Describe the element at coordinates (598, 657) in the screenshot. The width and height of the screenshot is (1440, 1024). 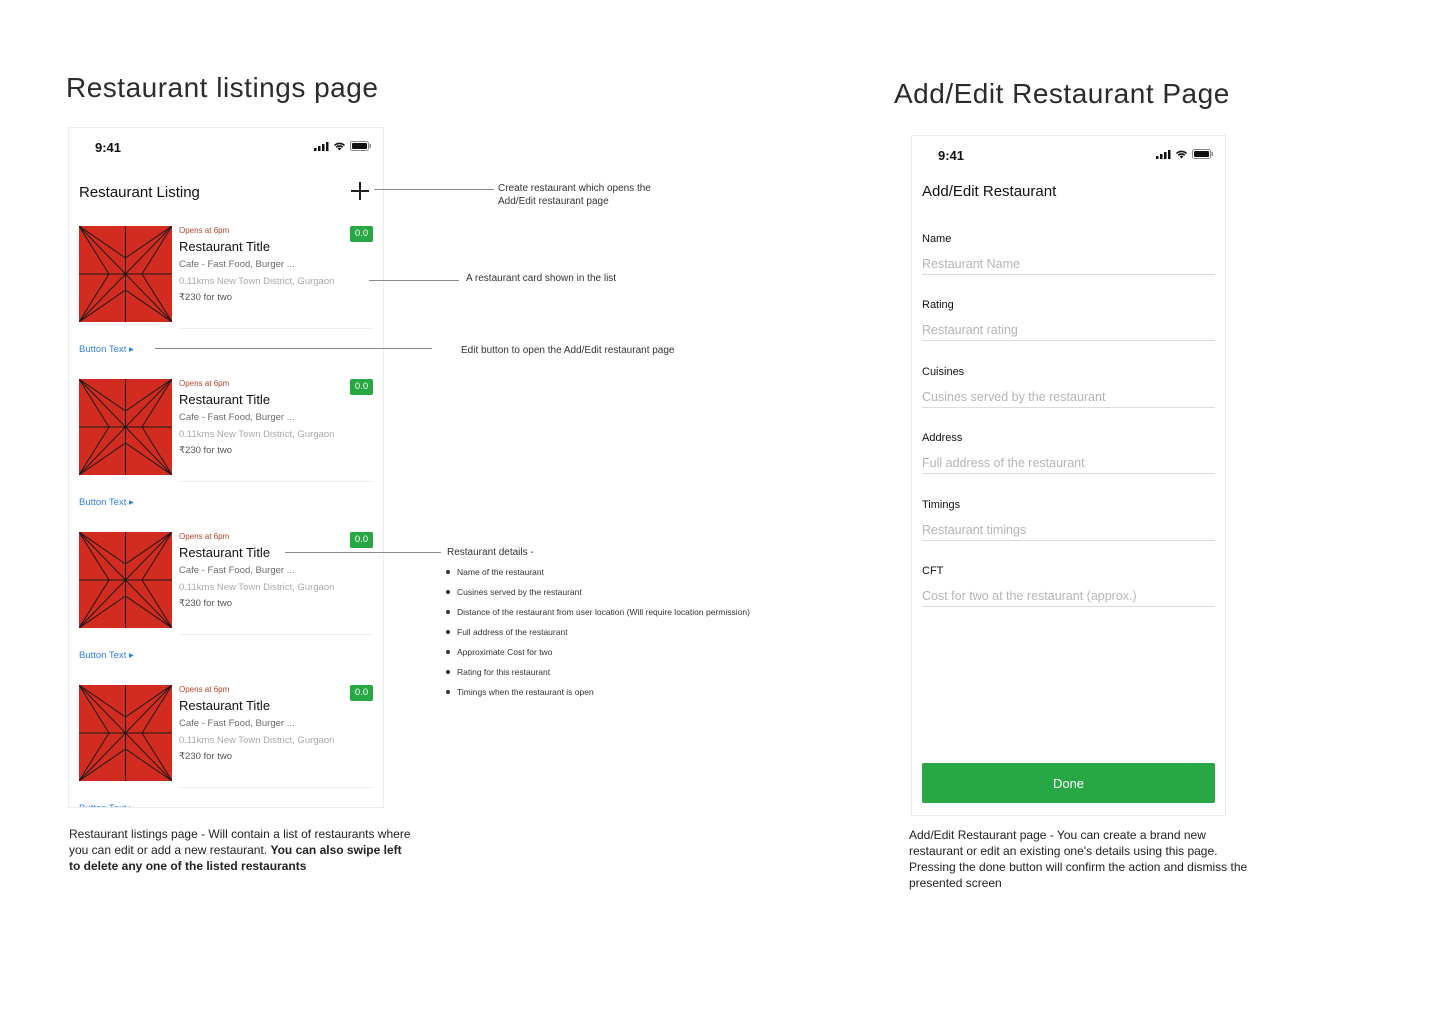
I see `details-list-item: Approximate Cost for two` at that location.